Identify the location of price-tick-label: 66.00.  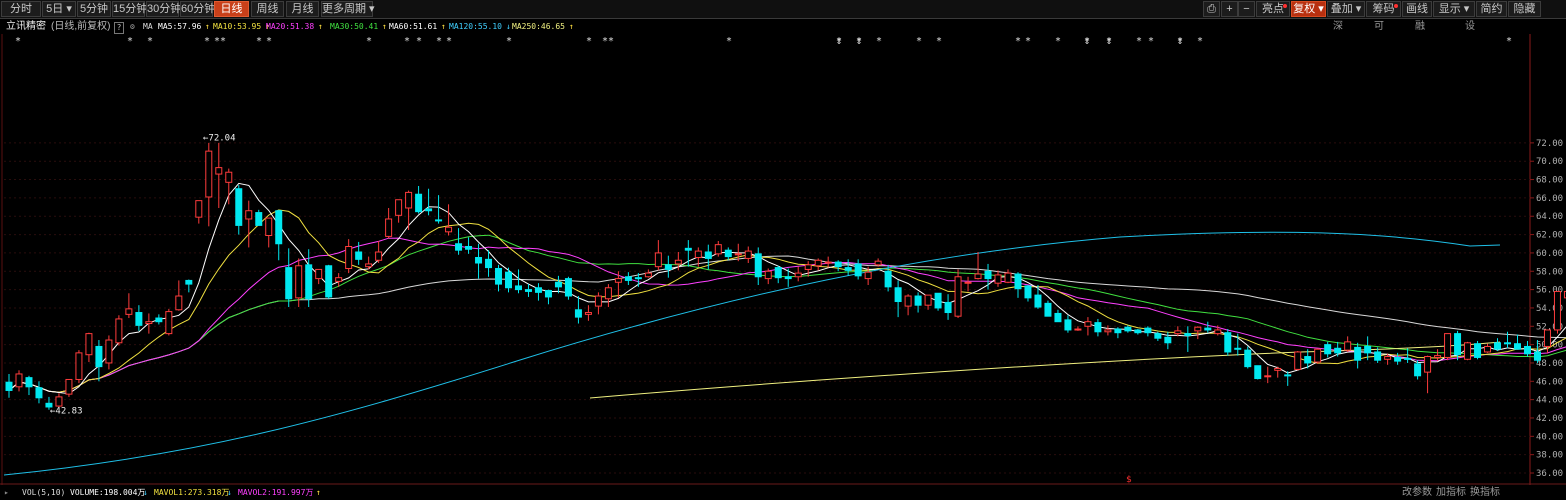
(1549, 199).